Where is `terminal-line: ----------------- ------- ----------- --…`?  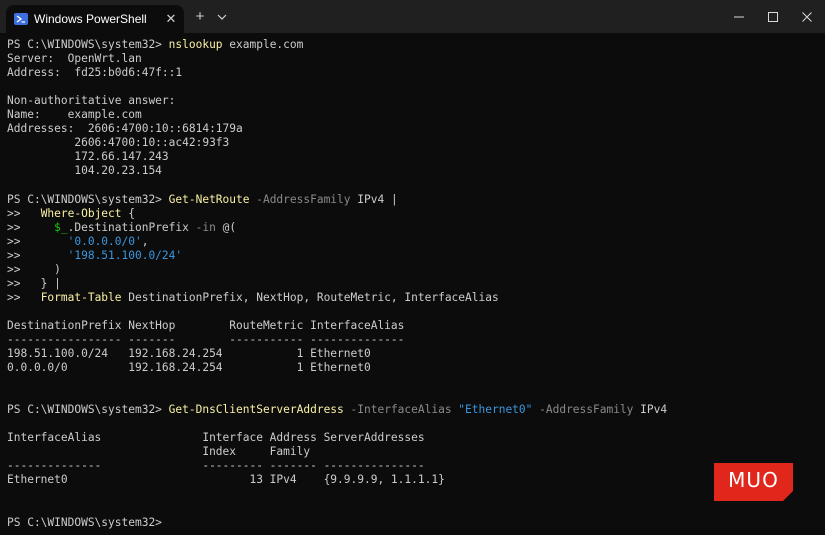
terminal-line: ----------------- ------- ----------- --… is located at coordinates (337, 340).